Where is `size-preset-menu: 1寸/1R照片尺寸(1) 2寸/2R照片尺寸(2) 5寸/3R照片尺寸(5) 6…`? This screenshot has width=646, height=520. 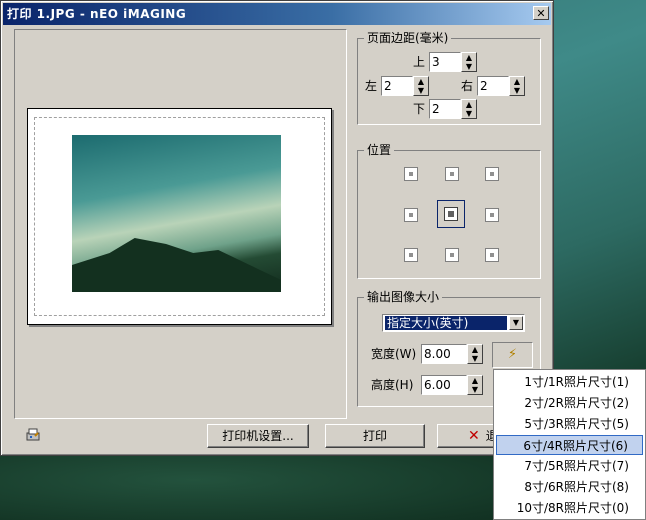
size-preset-menu: 1寸/1R照片尺寸(1) 2寸/2R照片尺寸(2) 5寸/3R照片尺寸(5) 6… is located at coordinates (569, 444).